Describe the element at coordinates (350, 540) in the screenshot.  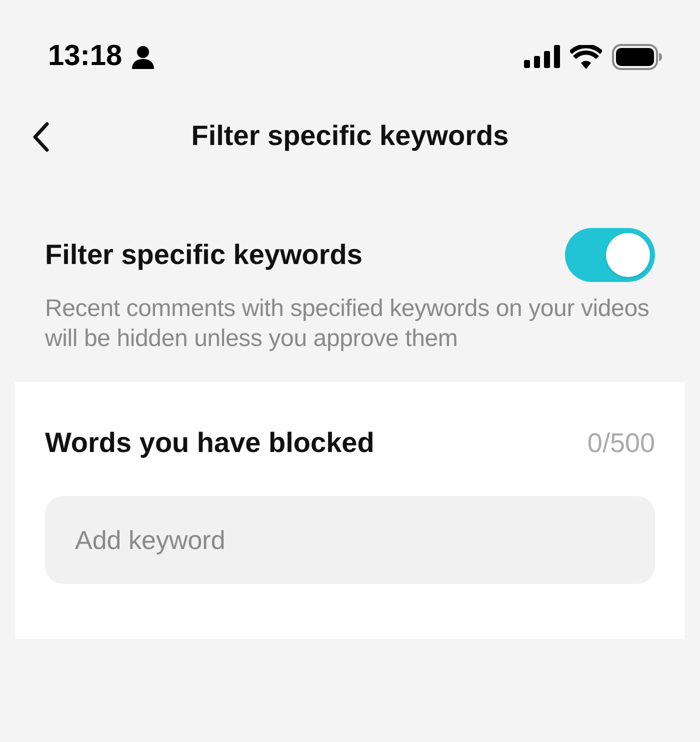
I see `keyword-input: Add keyword` at that location.